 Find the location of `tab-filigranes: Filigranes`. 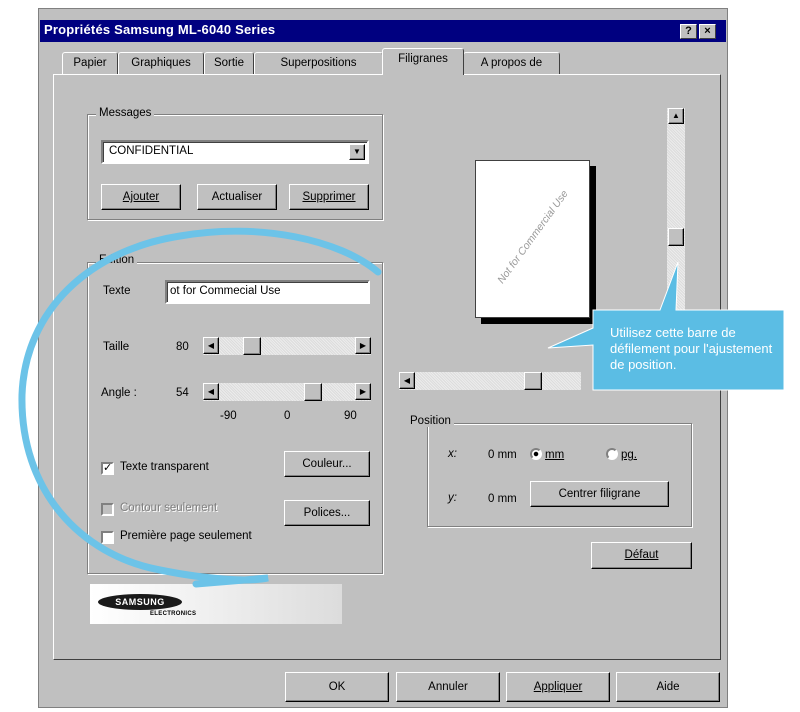

tab-filigranes: Filigranes is located at coordinates (423, 61).